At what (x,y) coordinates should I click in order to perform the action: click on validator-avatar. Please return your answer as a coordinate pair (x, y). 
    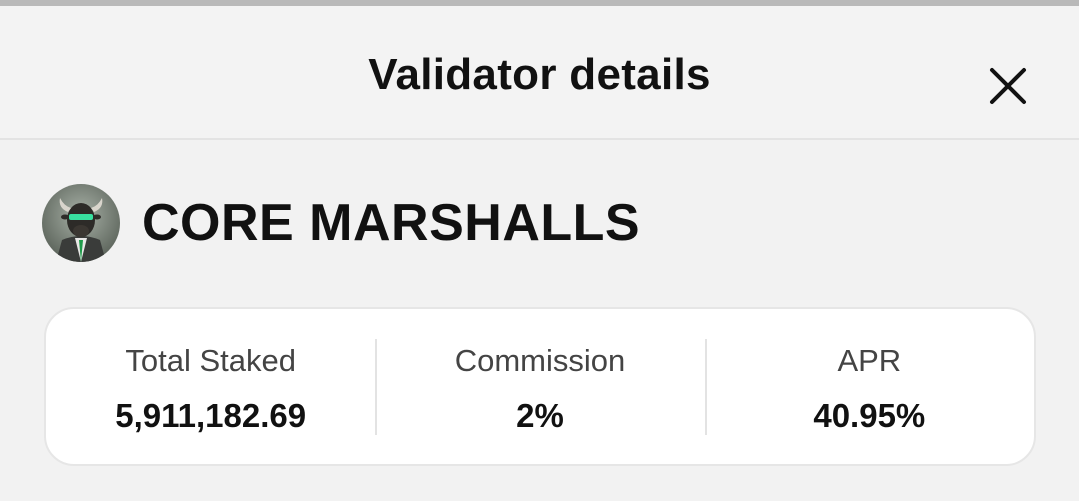
    Looking at the image, I should click on (81, 223).